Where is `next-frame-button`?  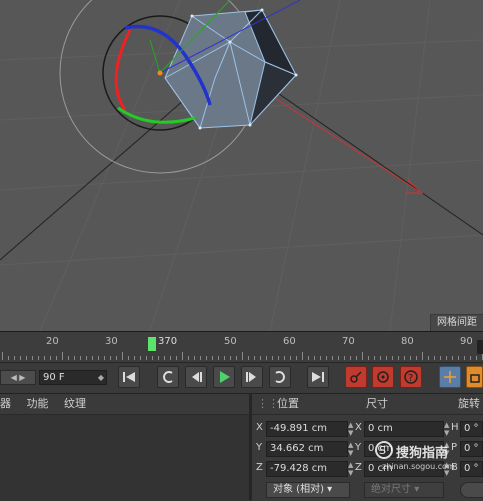
next-frame-button is located at coordinates (252, 377).